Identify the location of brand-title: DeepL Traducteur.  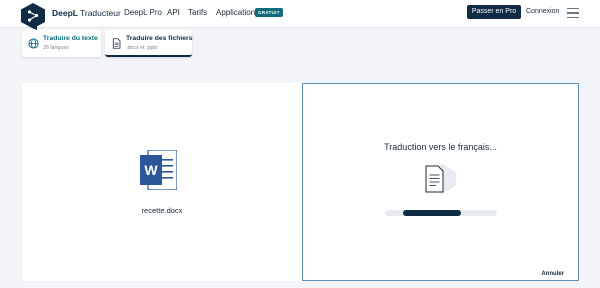
(86, 13).